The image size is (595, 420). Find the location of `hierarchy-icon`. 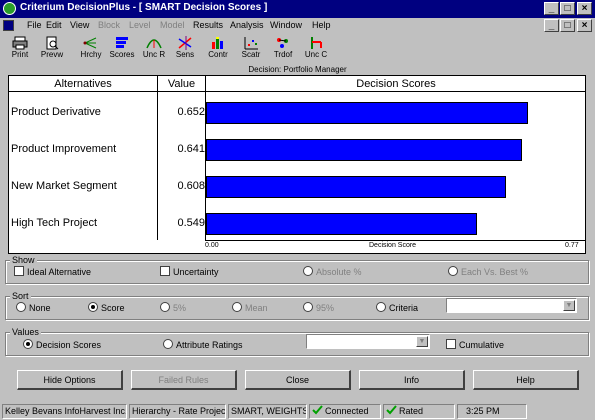

hierarchy-icon is located at coordinates (90, 43).